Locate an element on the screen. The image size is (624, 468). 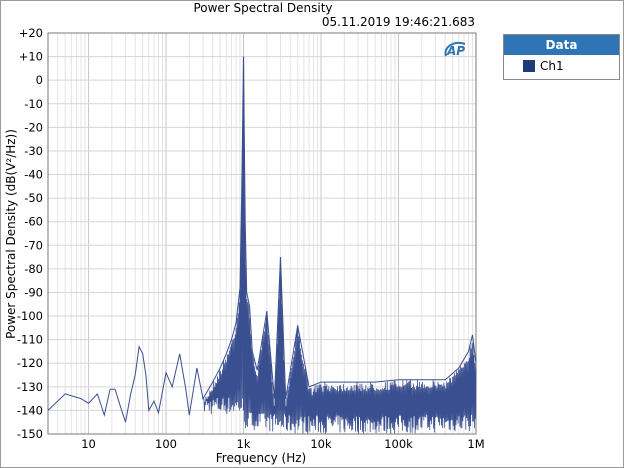
y-tick-label: -30 is located at coordinates (33, 151).